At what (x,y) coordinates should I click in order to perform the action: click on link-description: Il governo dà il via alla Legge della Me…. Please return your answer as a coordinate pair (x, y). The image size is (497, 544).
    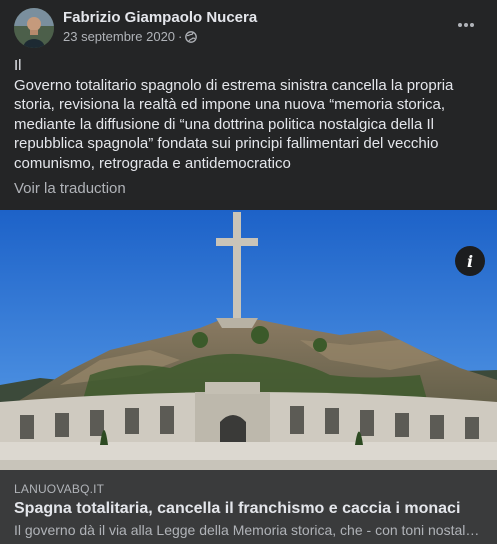
    Looking at the image, I should click on (249, 530).